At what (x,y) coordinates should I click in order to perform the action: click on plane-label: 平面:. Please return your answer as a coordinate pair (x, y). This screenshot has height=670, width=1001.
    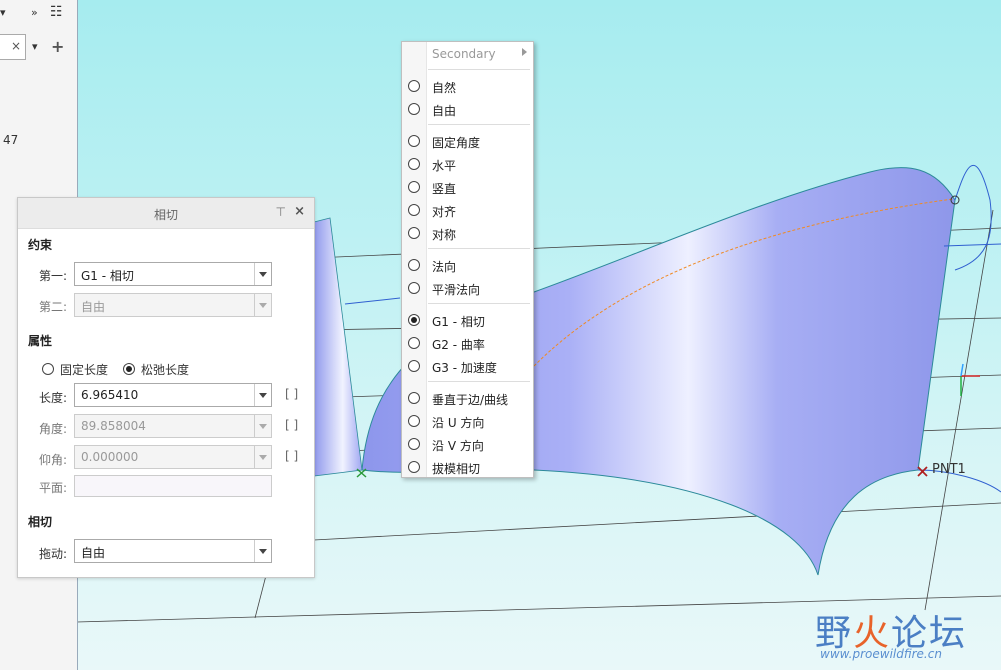
    Looking at the image, I should click on (53, 488).